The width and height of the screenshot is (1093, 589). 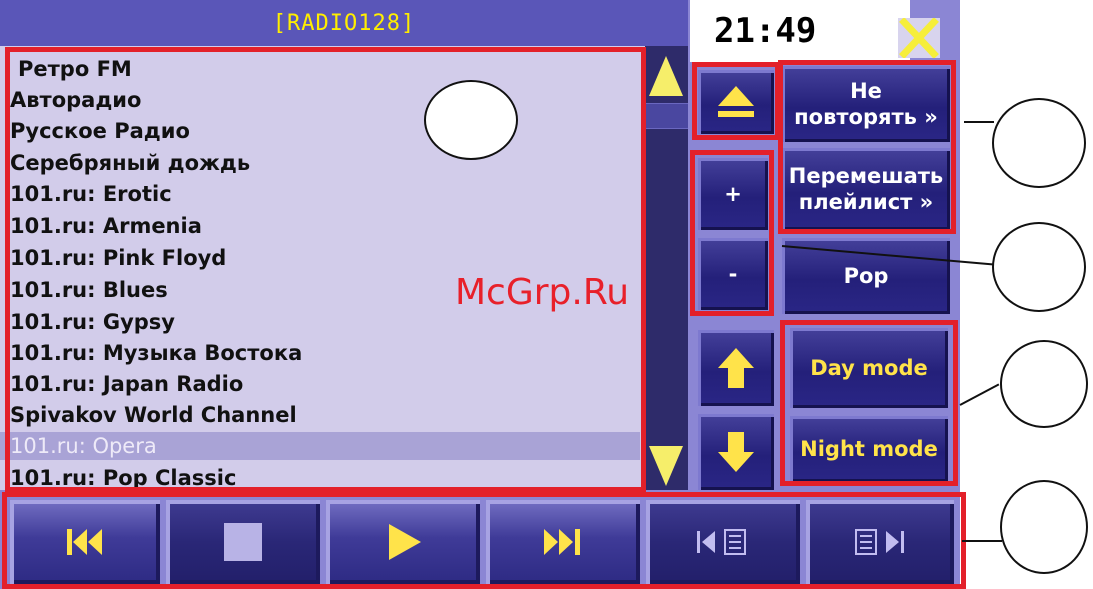 What do you see at coordinates (666, 76) in the screenshot?
I see `scroll-up-arrow-icon` at bounding box center [666, 76].